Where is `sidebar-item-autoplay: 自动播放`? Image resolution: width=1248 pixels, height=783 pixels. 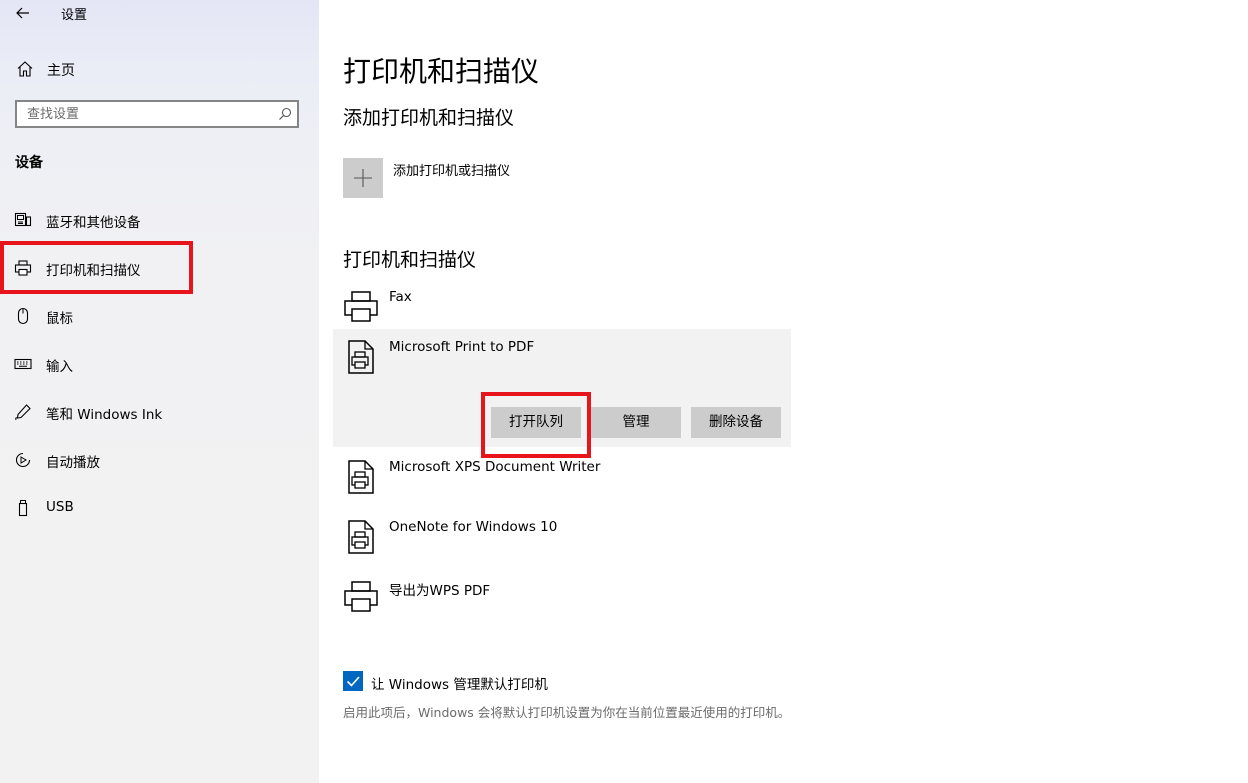
sidebar-item-autoplay: 自动播放 is located at coordinates (159, 460).